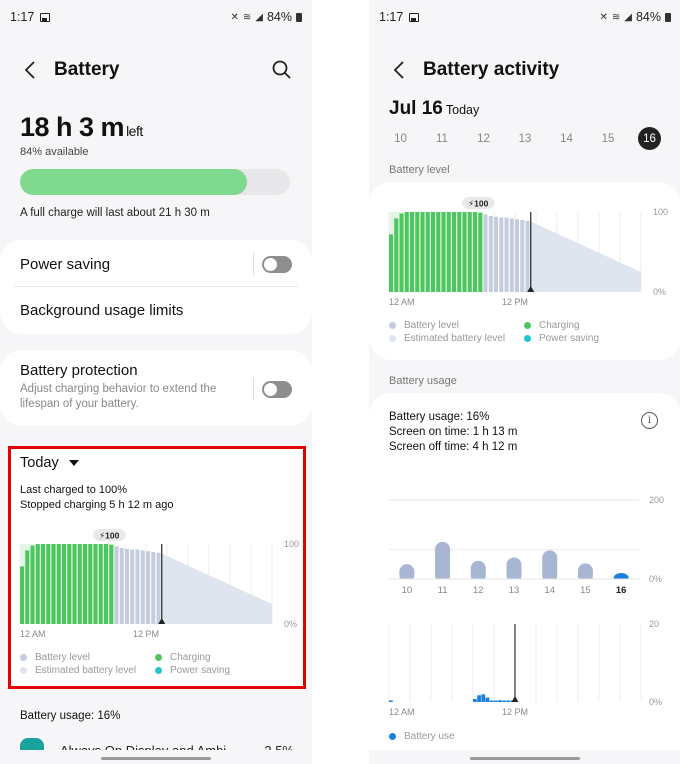 The image size is (680, 764). What do you see at coordinates (200, 670) in the screenshot?
I see `legend-label: Power saving` at bounding box center [200, 670].